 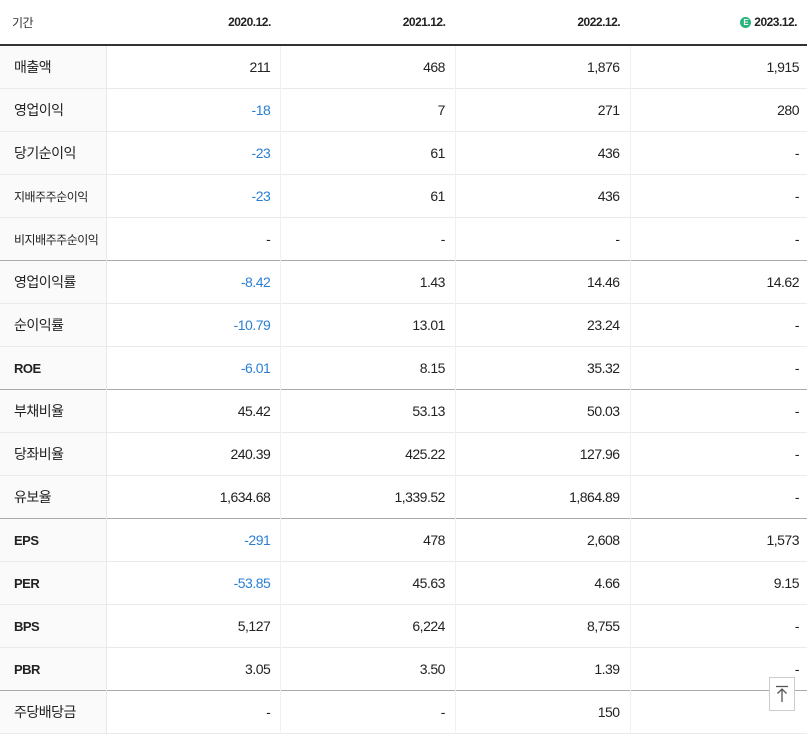 I want to click on table-cell: 14.62, so click(x=782, y=282).